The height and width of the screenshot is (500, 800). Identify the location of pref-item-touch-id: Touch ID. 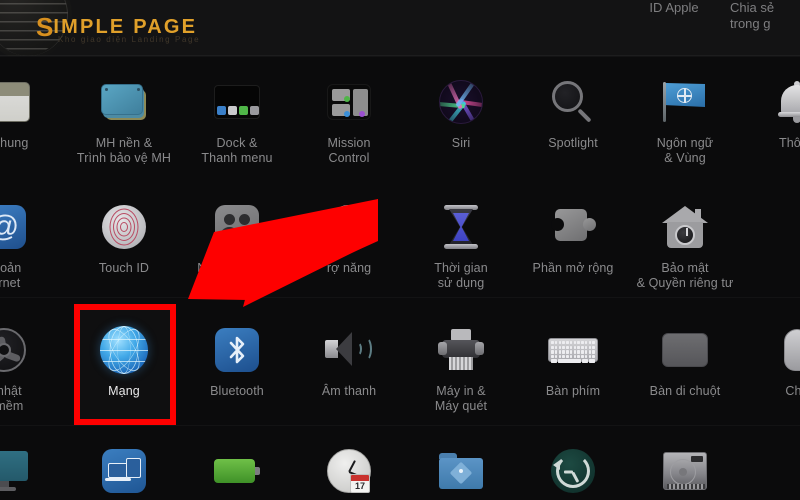
(124, 237).